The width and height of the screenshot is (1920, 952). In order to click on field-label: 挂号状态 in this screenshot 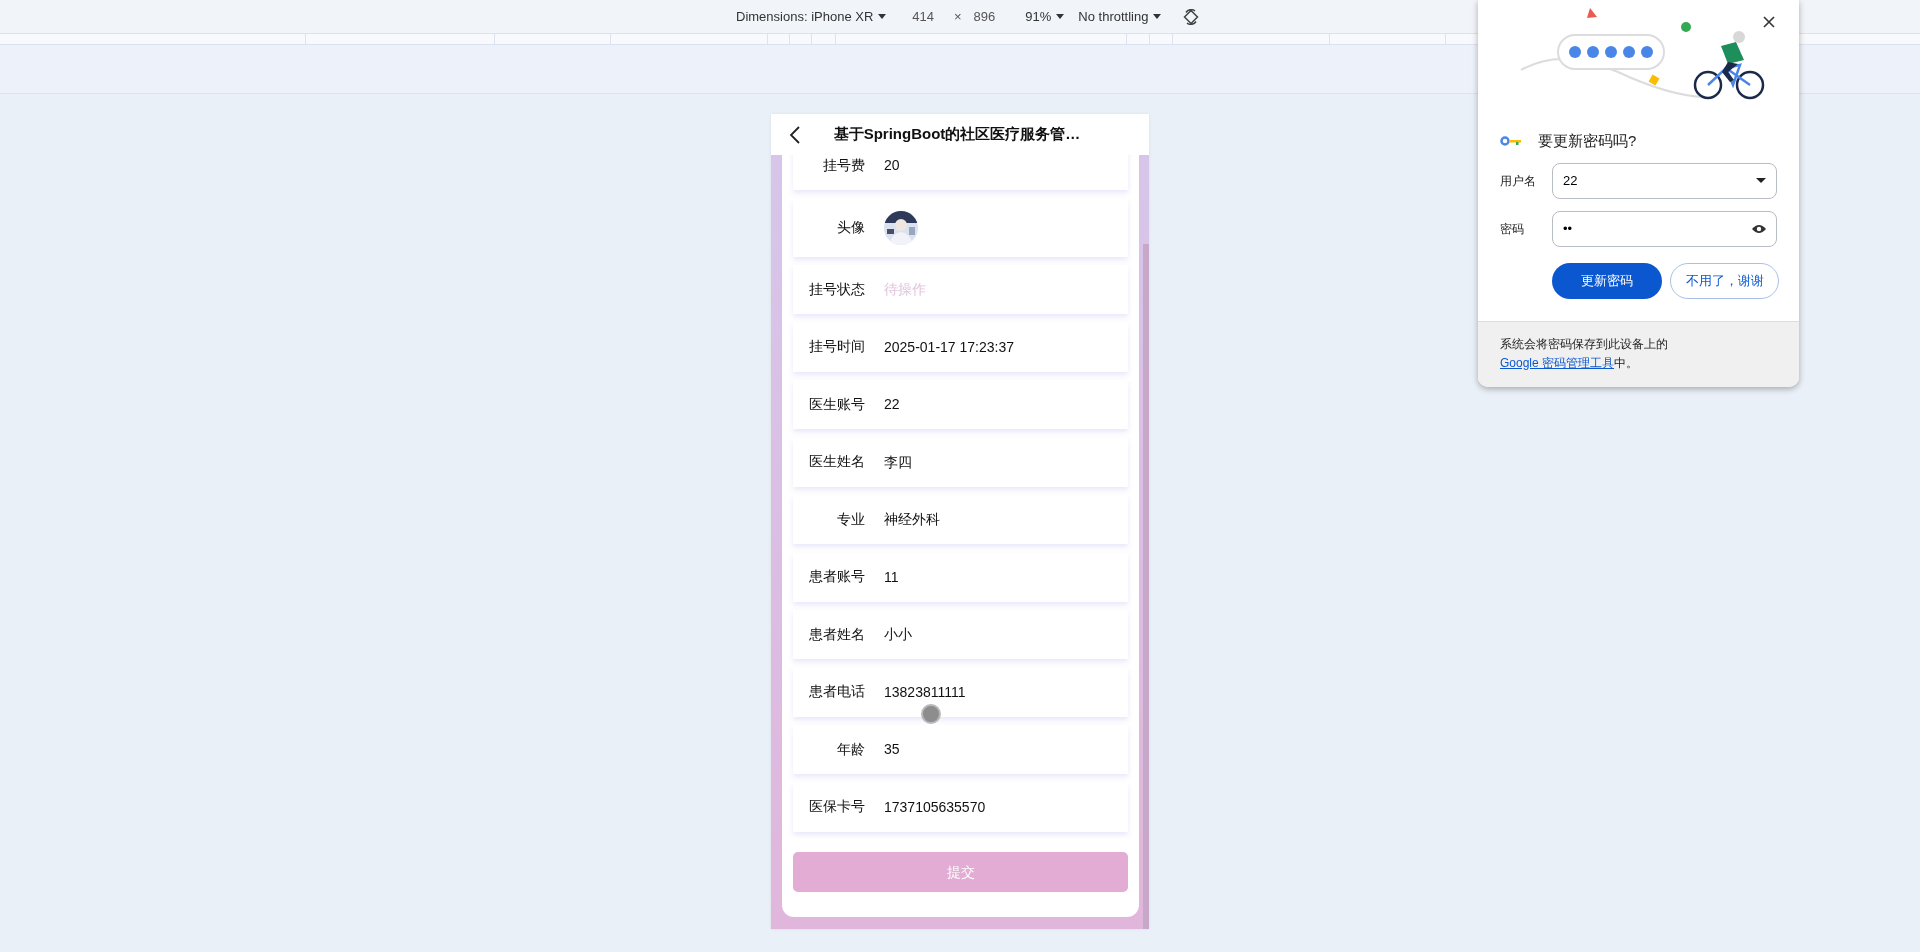, I will do `click(836, 289)`.